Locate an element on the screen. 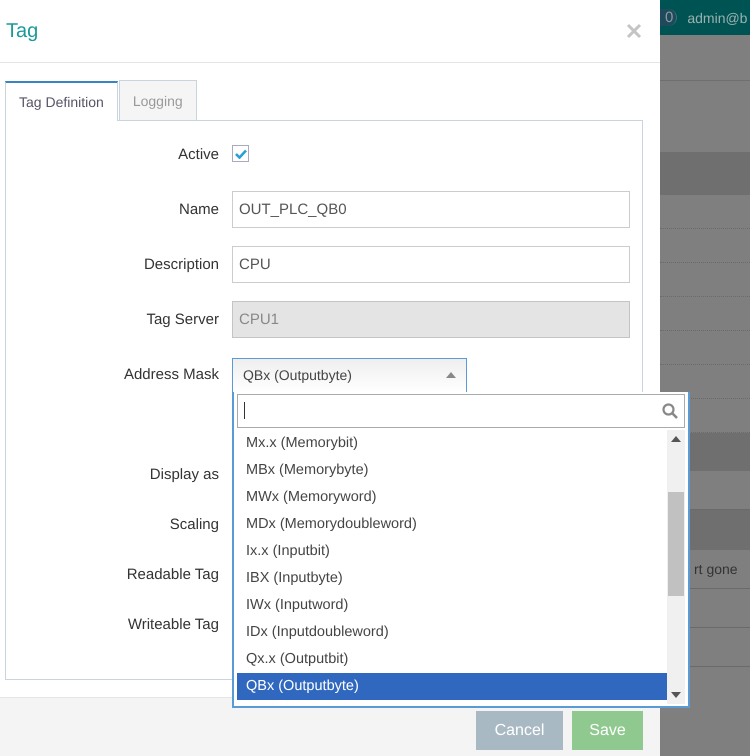 The height and width of the screenshot is (756, 750). dropdown-option: IBX (Inputbyte) is located at coordinates (452, 578).